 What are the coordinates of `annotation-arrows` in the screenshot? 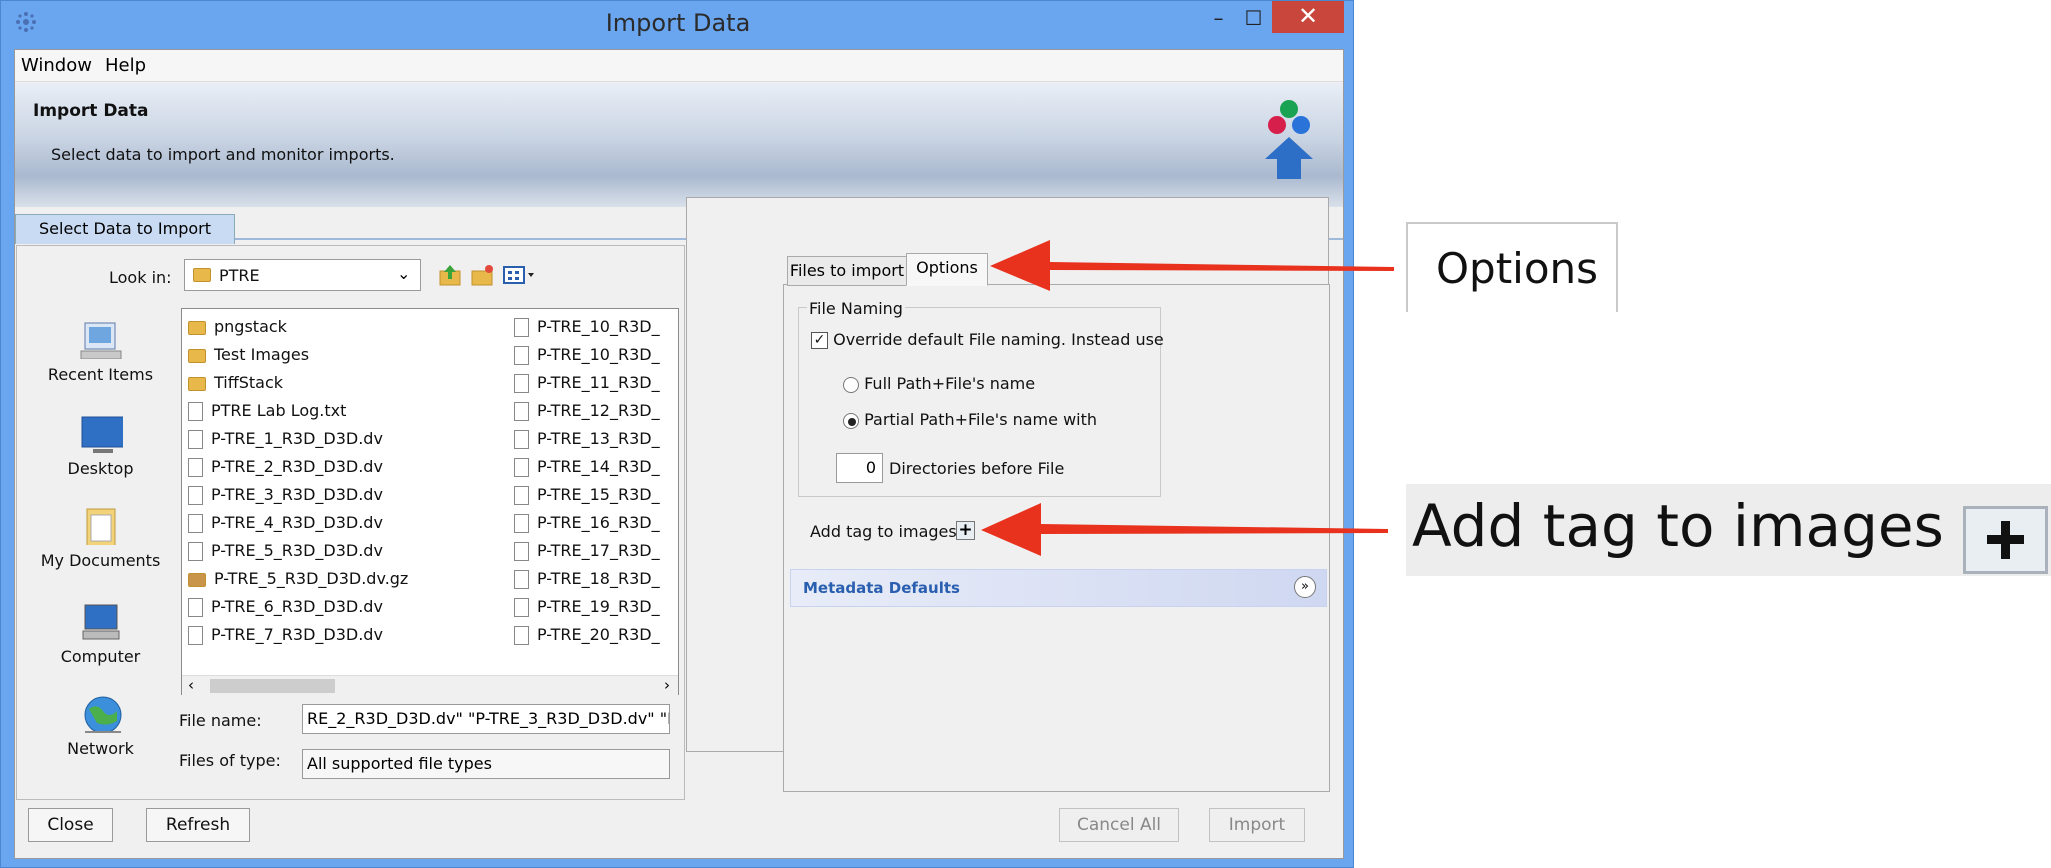 It's located at (1187, 398).